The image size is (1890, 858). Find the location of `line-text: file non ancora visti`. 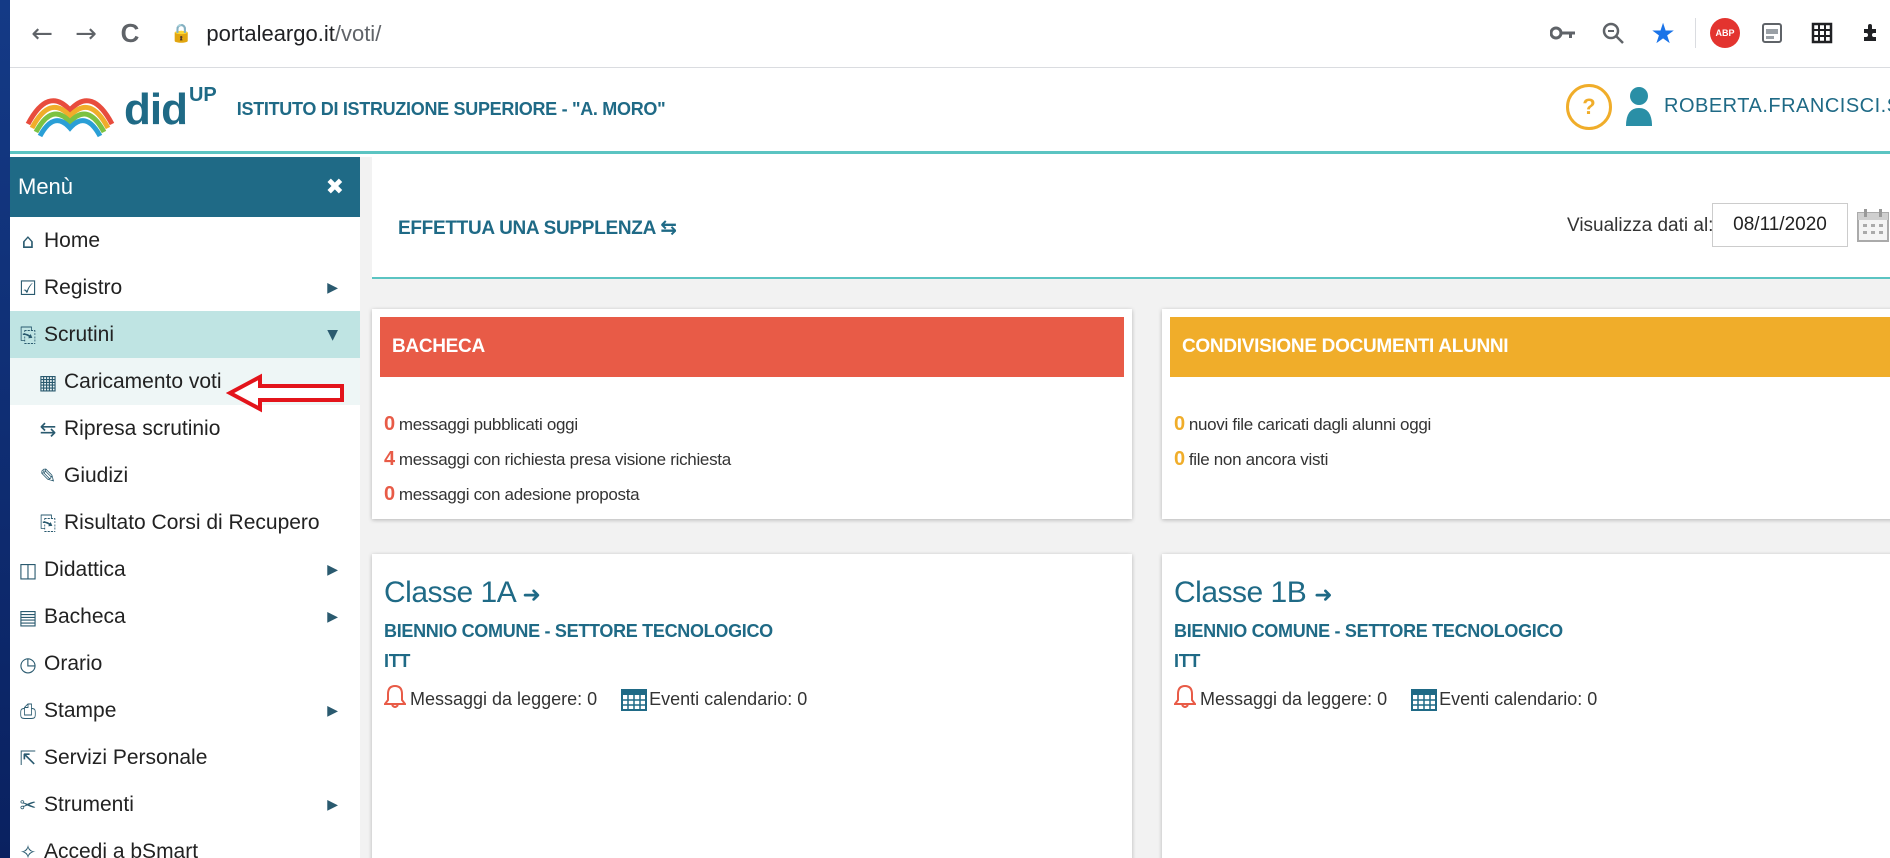

line-text: file non ancora visti is located at coordinates (1258, 459).